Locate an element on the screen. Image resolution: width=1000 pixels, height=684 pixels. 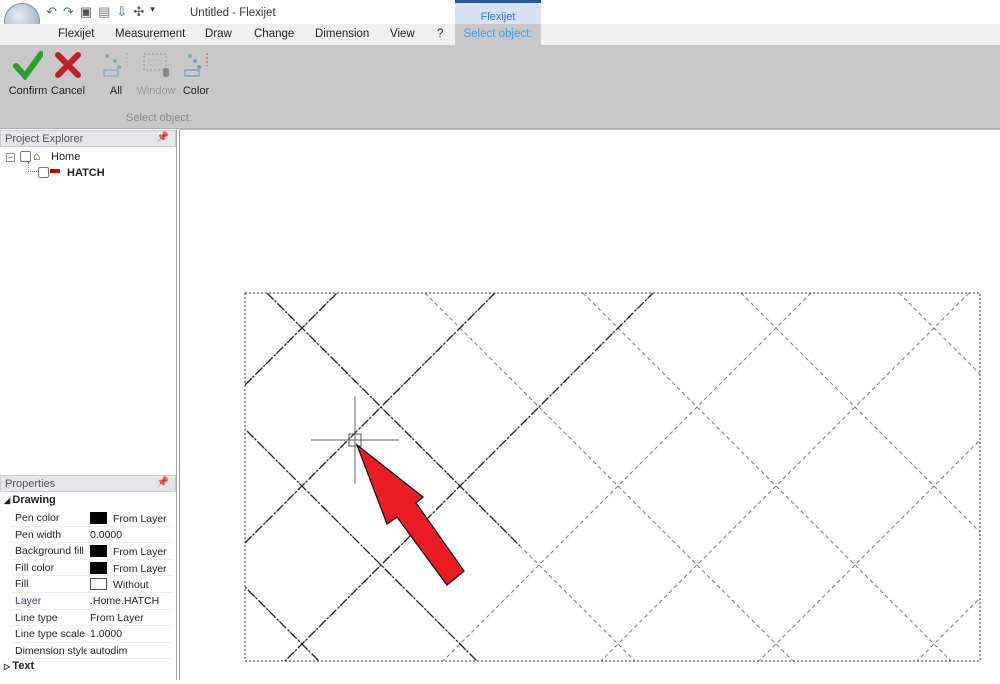
panel-title: Project Explorer is located at coordinates (44, 139).